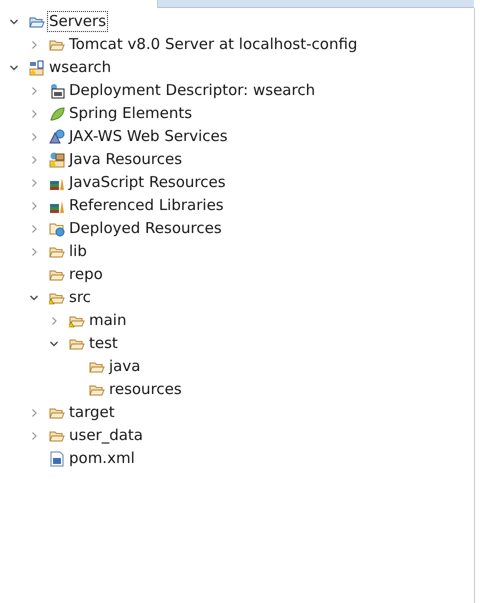  I want to click on tree-item: src, so click(80, 297).